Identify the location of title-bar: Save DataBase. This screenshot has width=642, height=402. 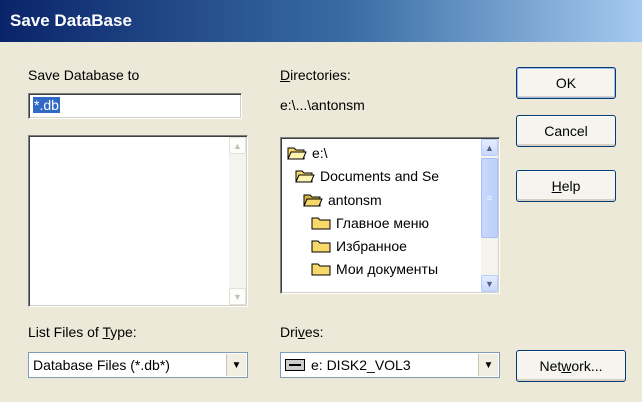
(321, 21).